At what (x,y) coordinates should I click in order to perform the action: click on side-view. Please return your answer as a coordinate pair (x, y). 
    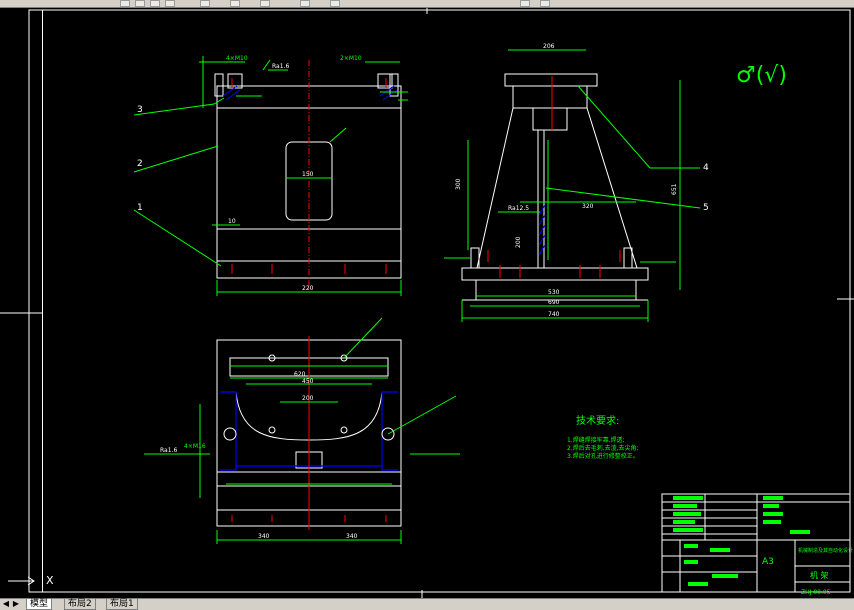
    Looking at the image, I should click on (555, 187).